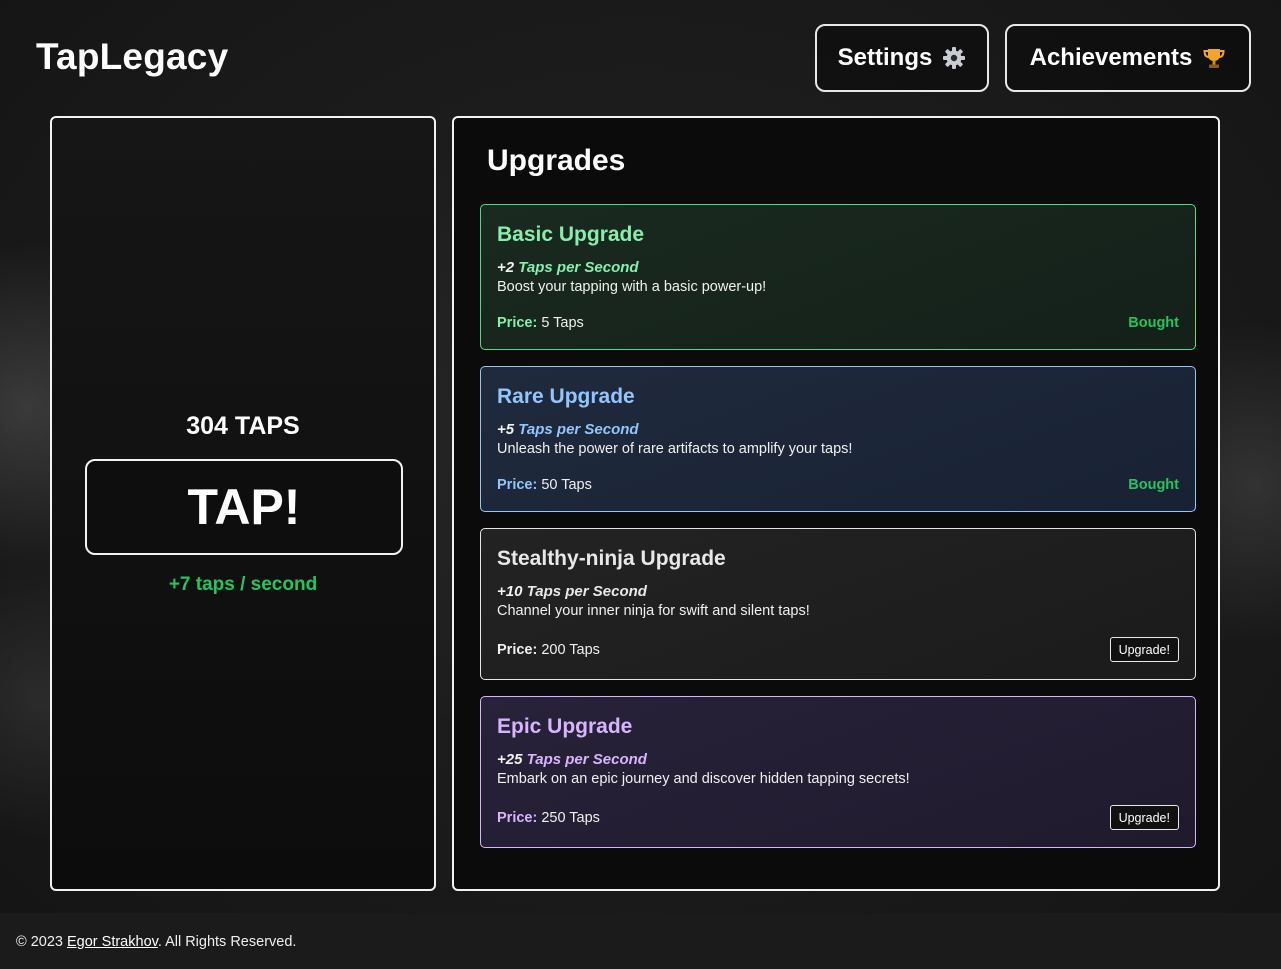  Describe the element at coordinates (244, 507) in the screenshot. I see `tap-button: TAP!` at that location.